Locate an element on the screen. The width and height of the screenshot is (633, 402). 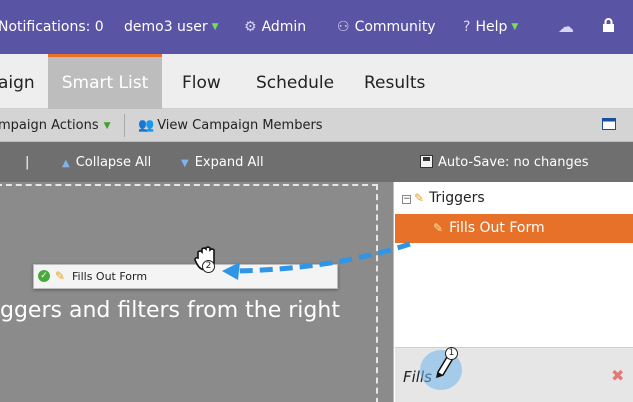
autosave-status: Auto-Save: no changes is located at coordinates (504, 162).